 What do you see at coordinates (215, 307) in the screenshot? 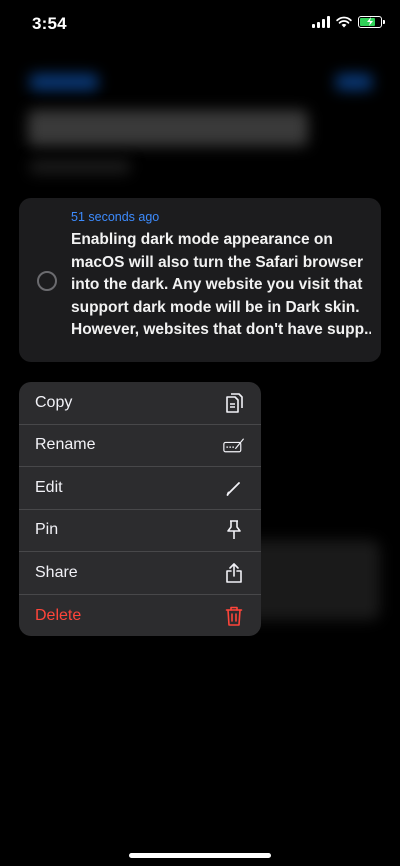
I see `preview-line: support dark mode will be in Dark skin.` at bounding box center [215, 307].